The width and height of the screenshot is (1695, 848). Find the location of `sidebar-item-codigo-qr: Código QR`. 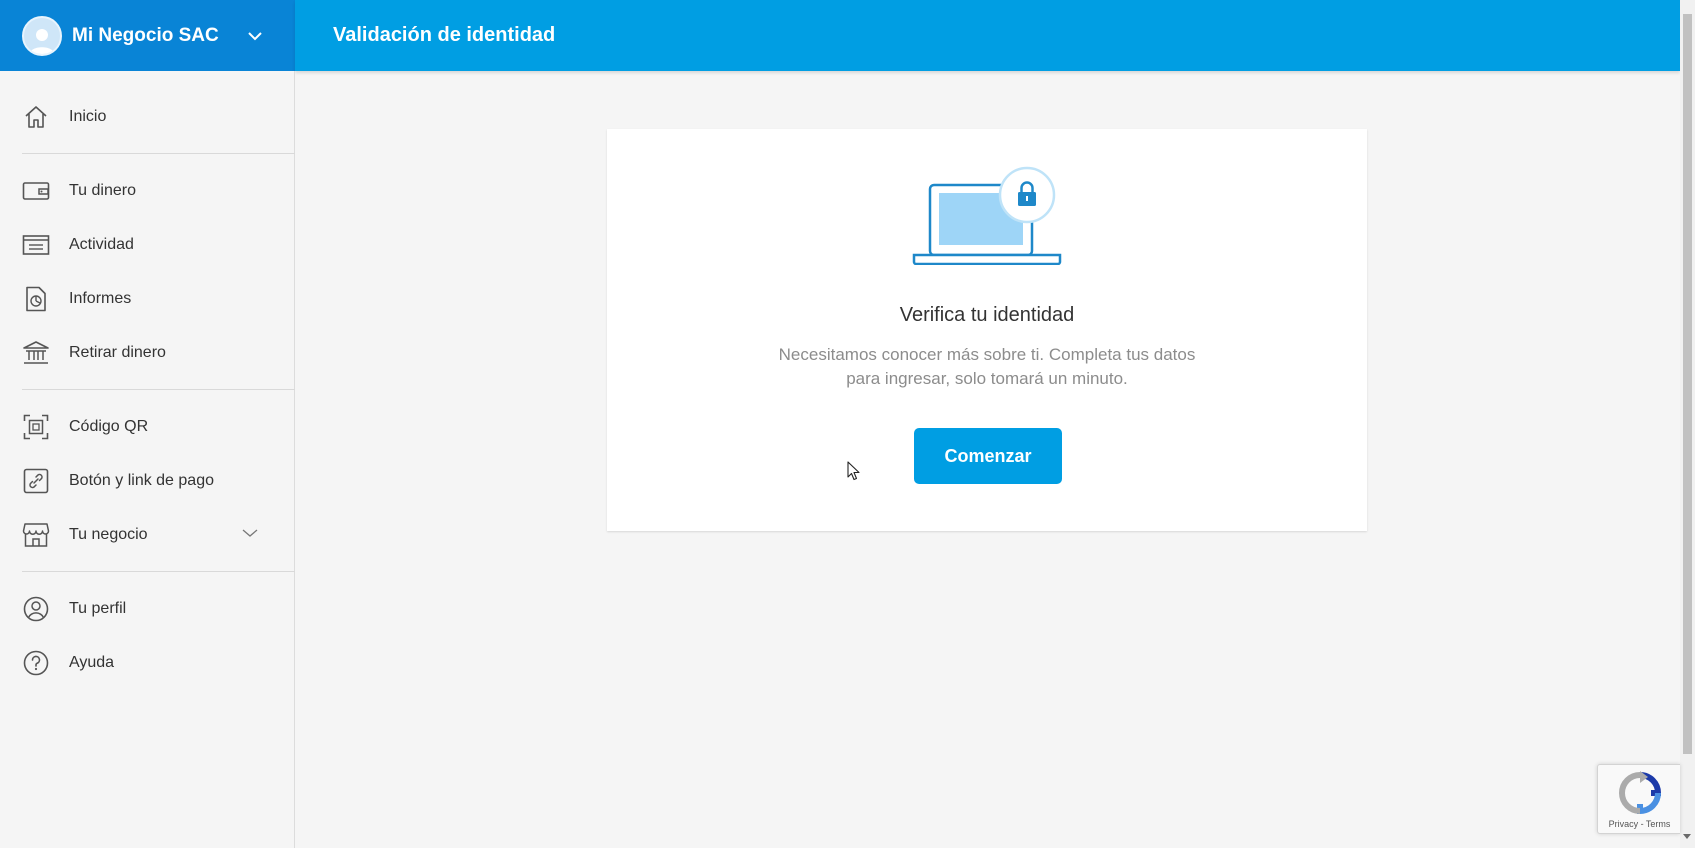

sidebar-item-codigo-qr: Código QR is located at coordinates (147, 427).